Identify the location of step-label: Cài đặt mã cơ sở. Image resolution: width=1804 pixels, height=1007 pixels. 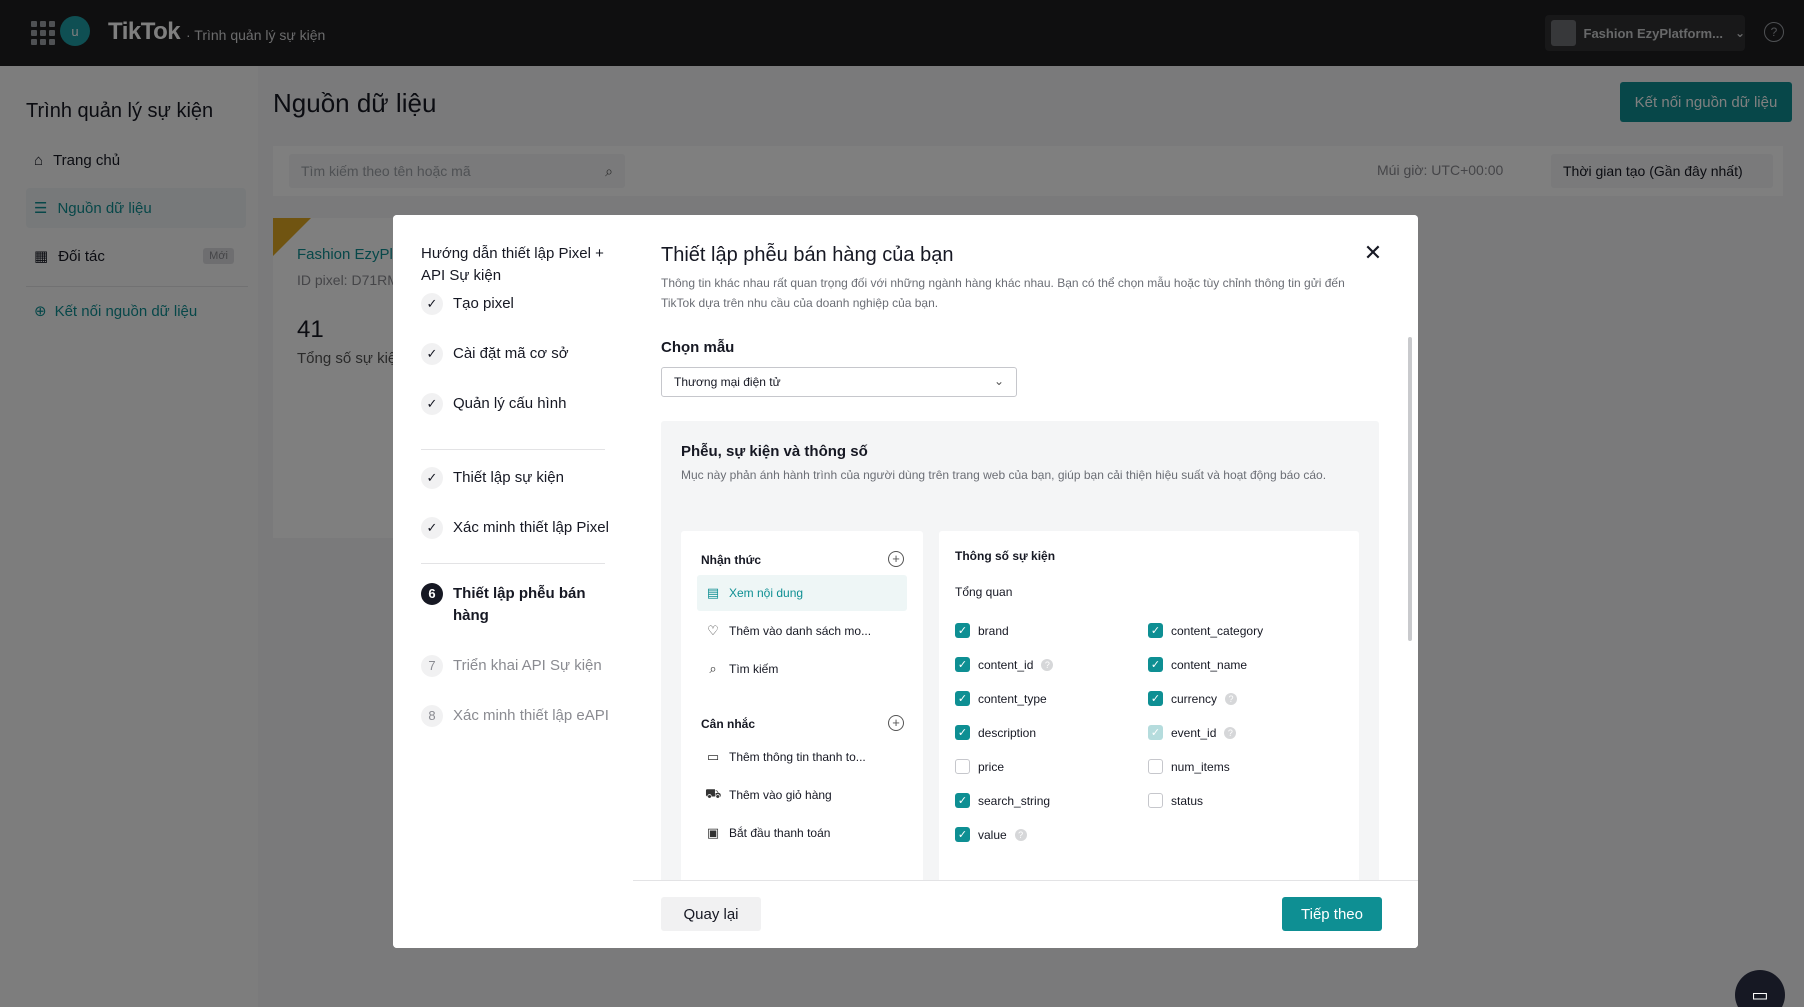
(511, 353).